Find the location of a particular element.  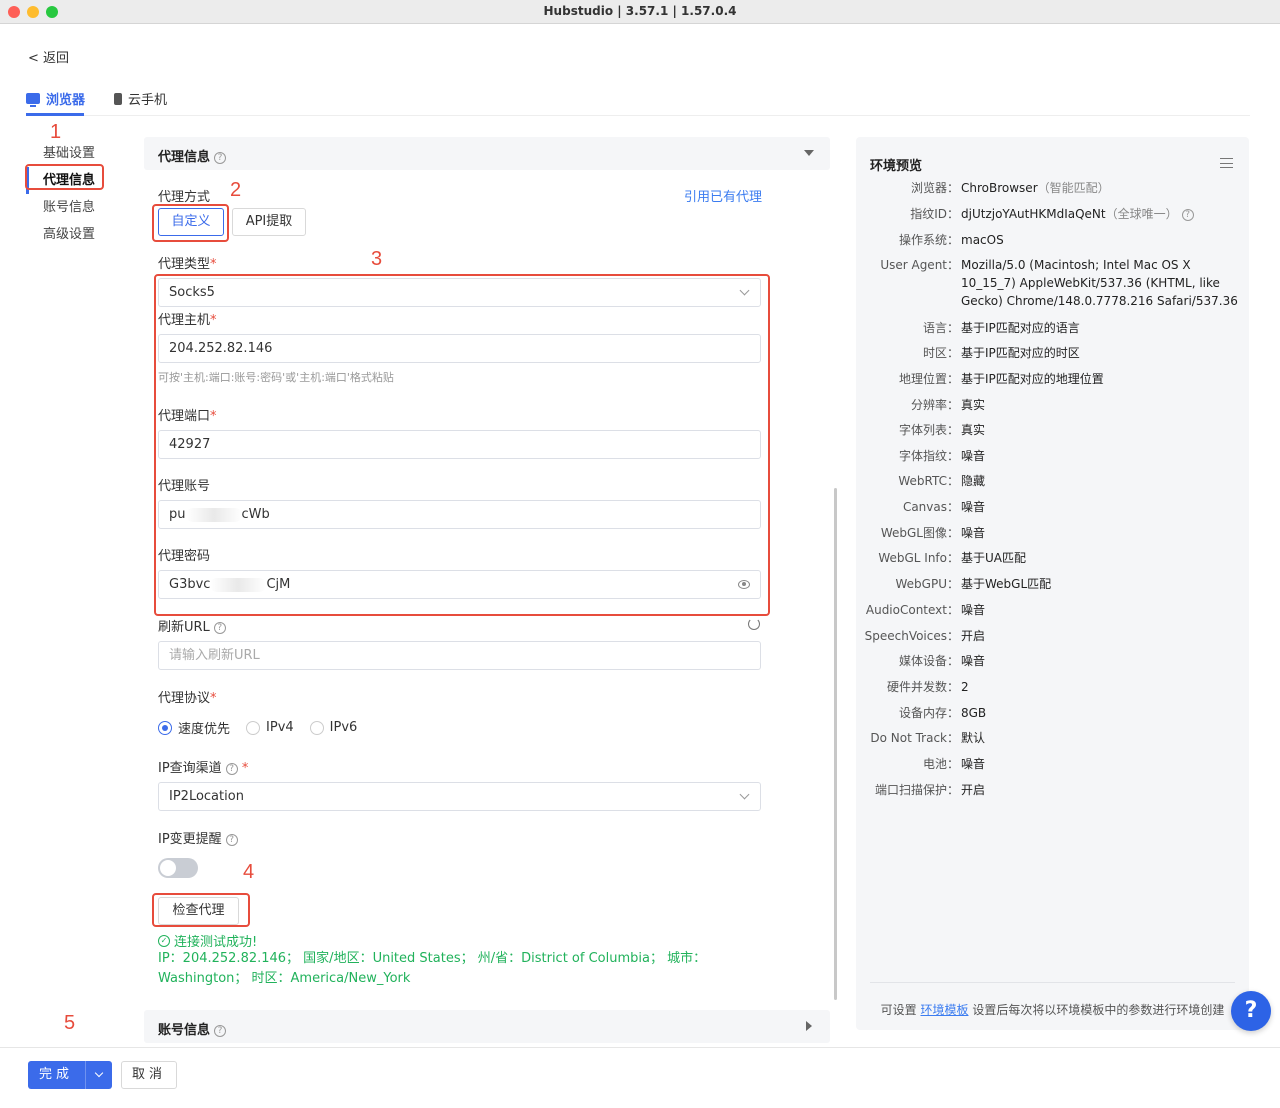

done-button: 完成 is located at coordinates (70, 1075).